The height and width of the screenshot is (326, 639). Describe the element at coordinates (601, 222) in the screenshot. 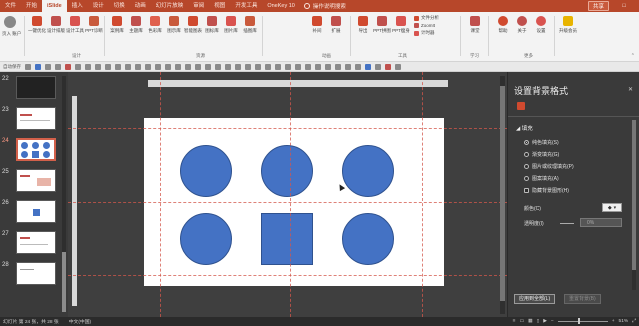

I see `transparency-input: 0%` at that location.